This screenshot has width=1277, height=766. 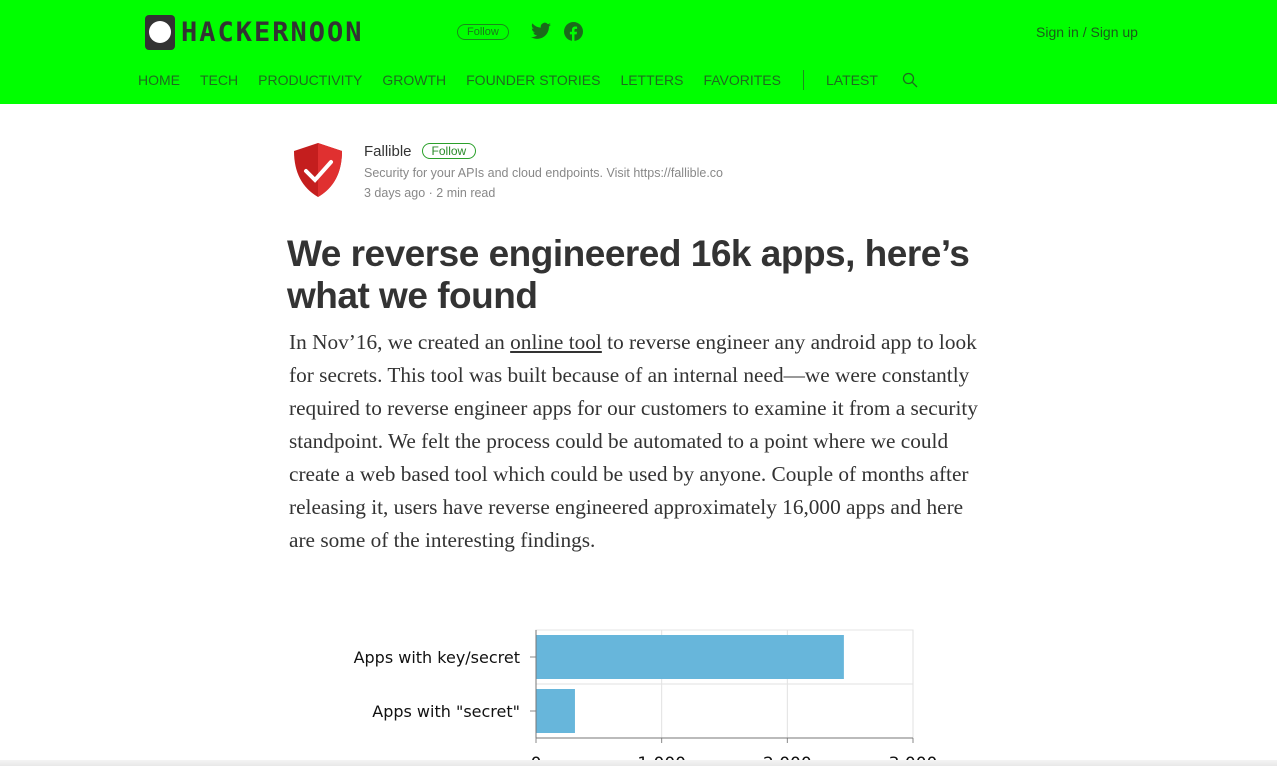 I want to click on follow-publication-button: Follow, so click(x=483, y=32).